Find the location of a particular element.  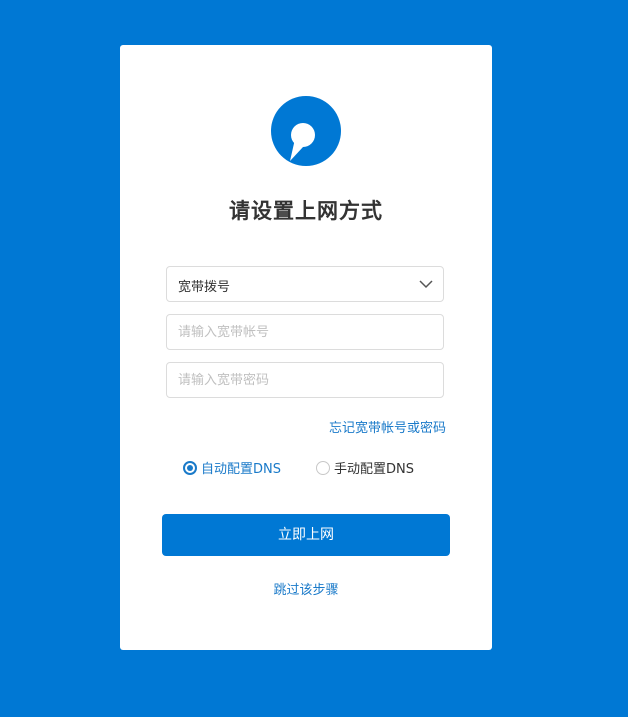

connection-type-select: 宽带拨号 is located at coordinates (305, 284).